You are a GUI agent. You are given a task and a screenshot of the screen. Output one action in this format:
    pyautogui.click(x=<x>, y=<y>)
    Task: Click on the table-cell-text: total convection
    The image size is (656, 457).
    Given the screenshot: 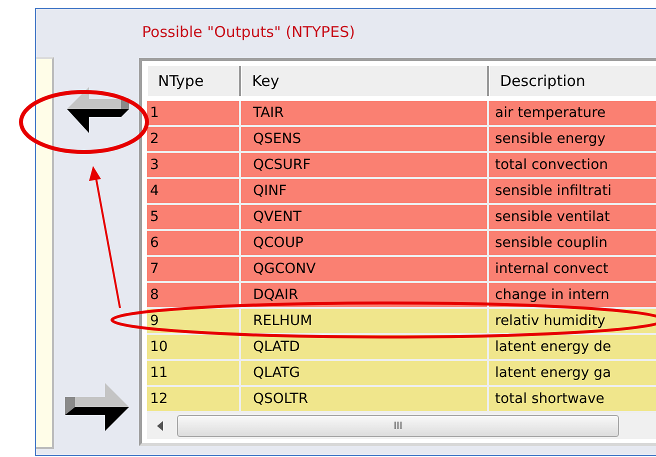 What is the action you would take?
    pyautogui.click(x=552, y=165)
    